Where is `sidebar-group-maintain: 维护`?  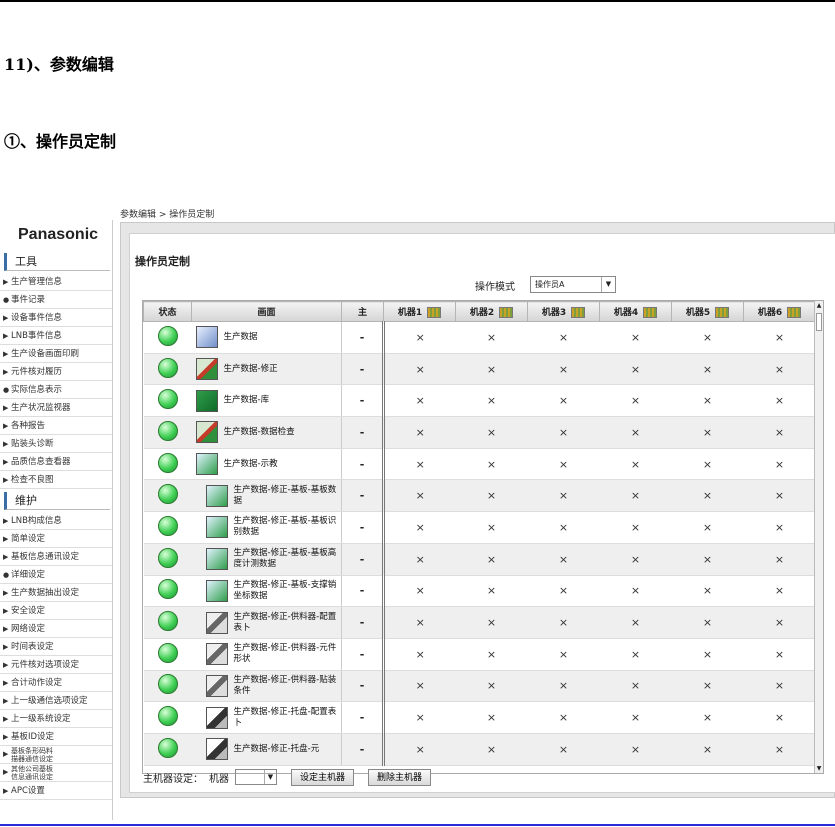 sidebar-group-maintain: 维护 is located at coordinates (57, 501).